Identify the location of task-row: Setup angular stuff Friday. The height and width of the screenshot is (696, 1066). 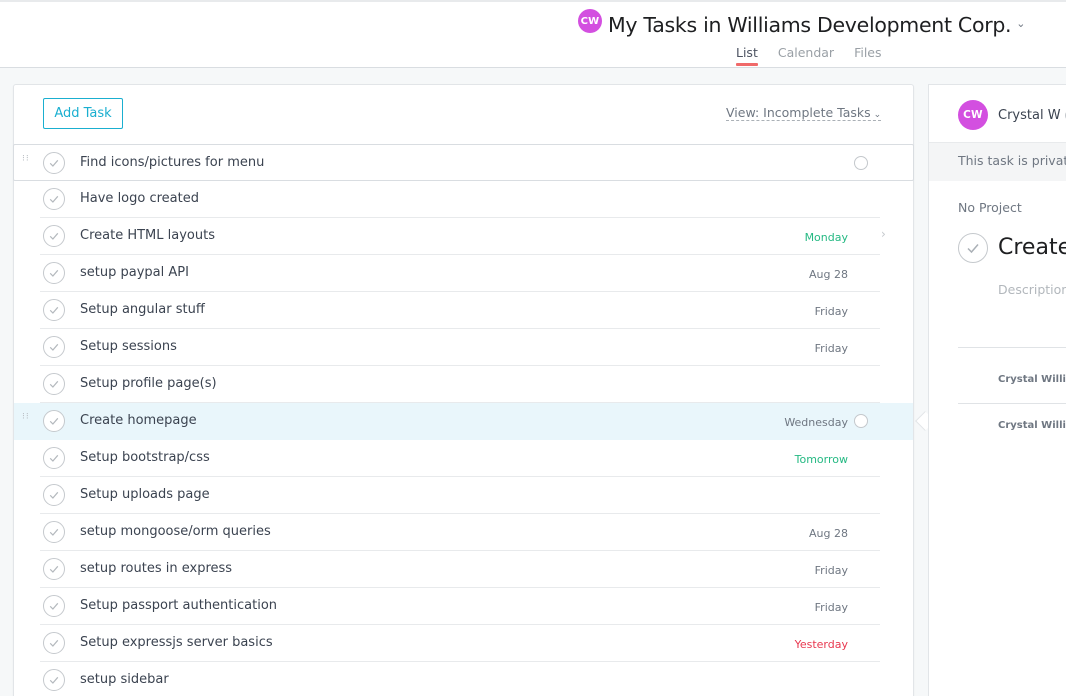
(463, 310).